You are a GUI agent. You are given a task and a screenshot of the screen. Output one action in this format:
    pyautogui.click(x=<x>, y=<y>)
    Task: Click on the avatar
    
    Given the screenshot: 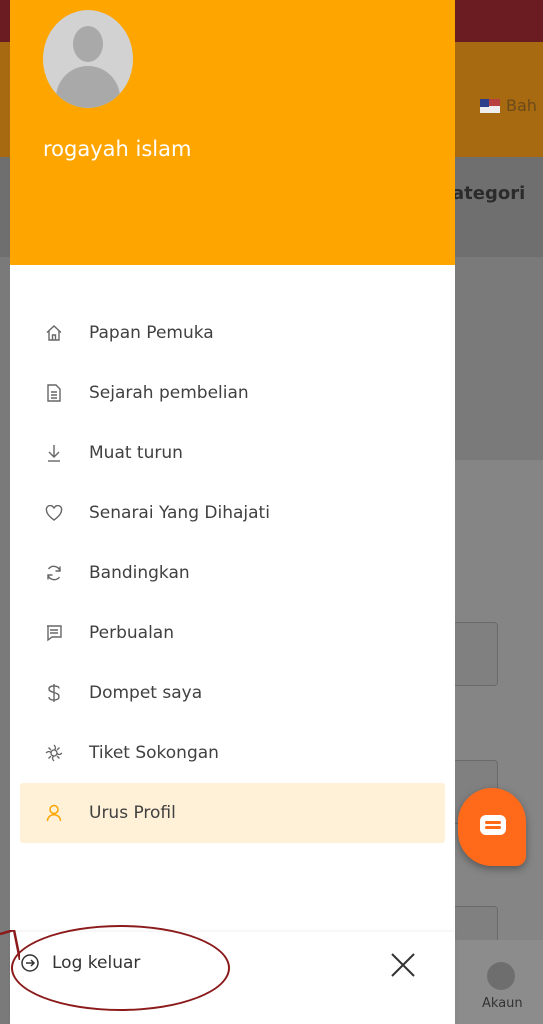 What is the action you would take?
    pyautogui.click(x=88, y=59)
    